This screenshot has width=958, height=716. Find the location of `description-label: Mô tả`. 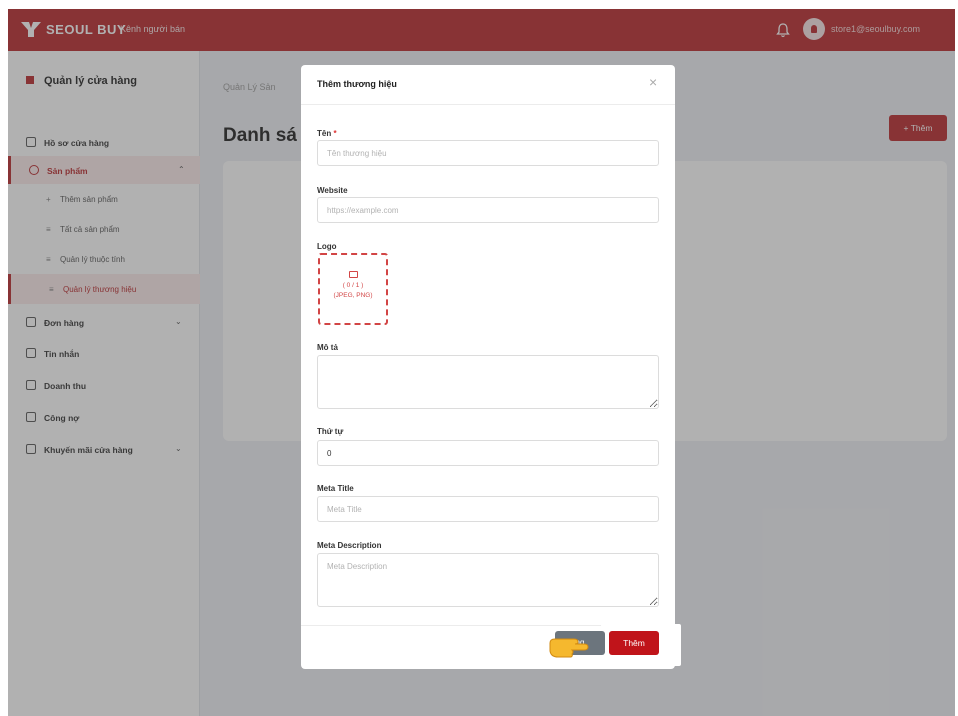

description-label: Mô tả is located at coordinates (327, 347).